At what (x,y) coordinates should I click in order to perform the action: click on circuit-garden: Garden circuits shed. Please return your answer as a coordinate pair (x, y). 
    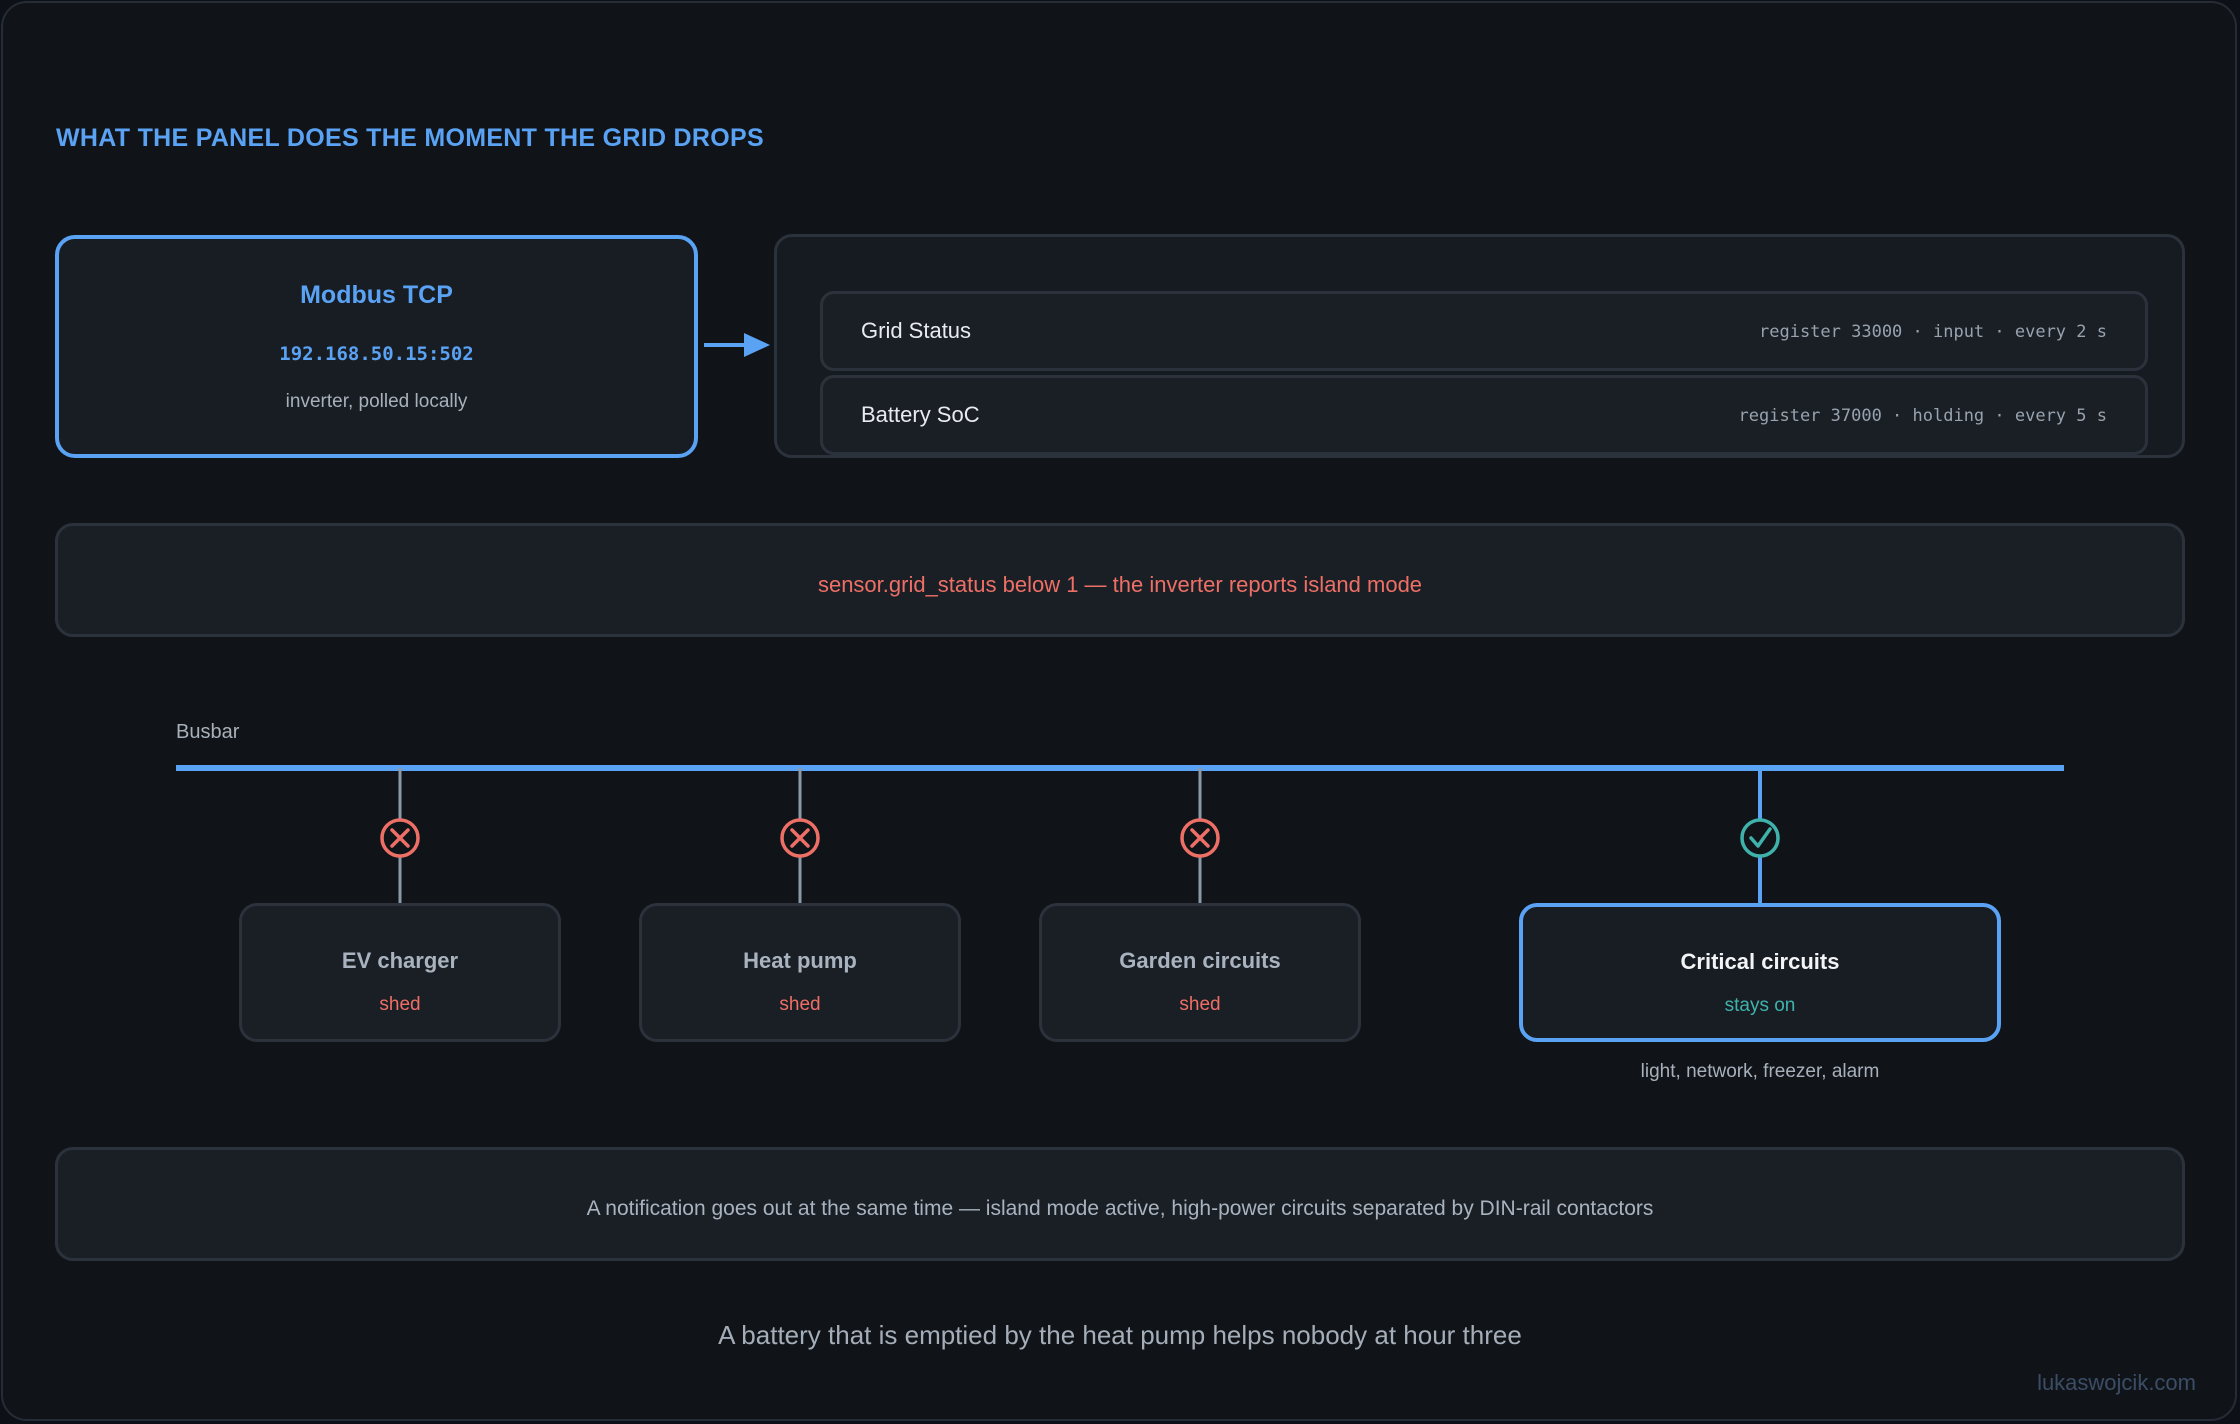
    Looking at the image, I should click on (1200, 972).